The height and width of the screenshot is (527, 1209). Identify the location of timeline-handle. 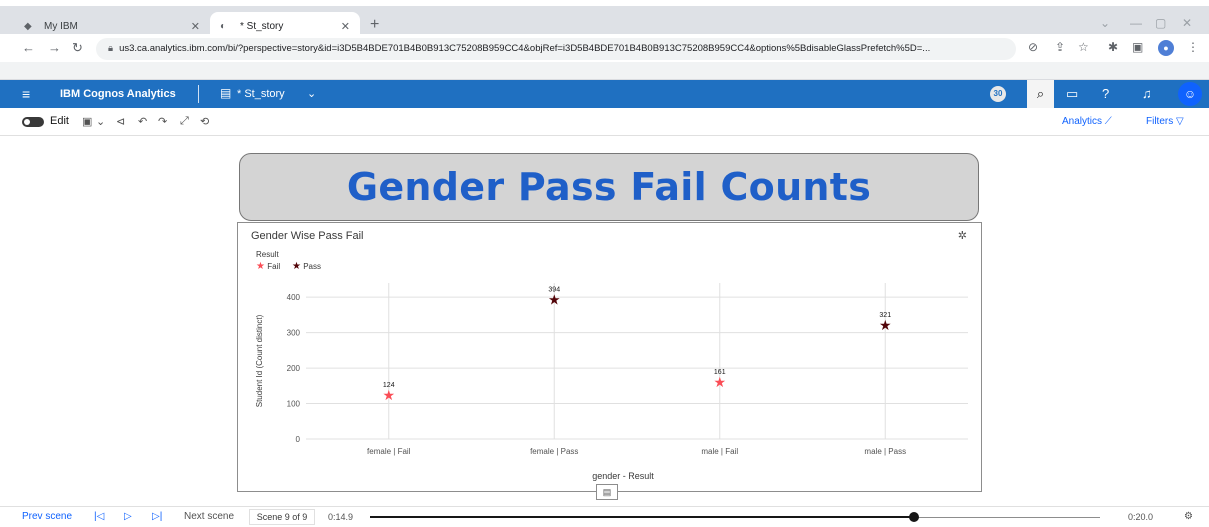
(913, 517).